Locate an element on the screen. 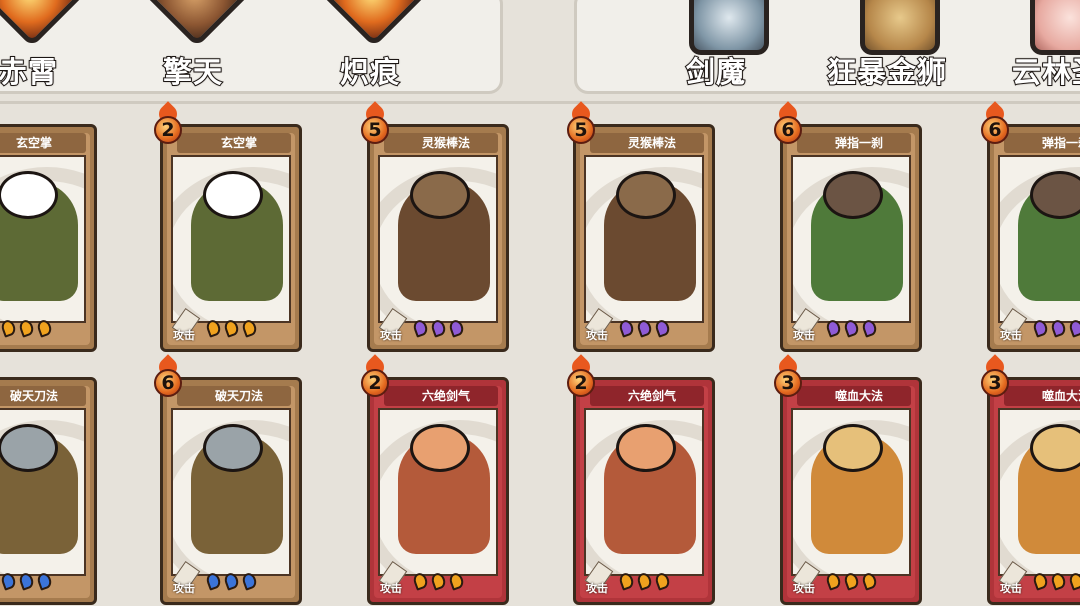  hero-slot: 擎天 is located at coordinates (193, 45).